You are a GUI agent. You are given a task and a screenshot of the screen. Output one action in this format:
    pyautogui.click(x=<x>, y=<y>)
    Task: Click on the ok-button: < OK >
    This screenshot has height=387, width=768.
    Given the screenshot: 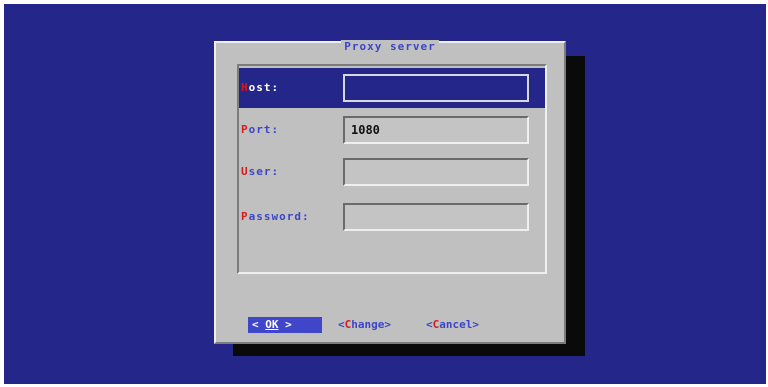 What is the action you would take?
    pyautogui.click(x=285, y=325)
    